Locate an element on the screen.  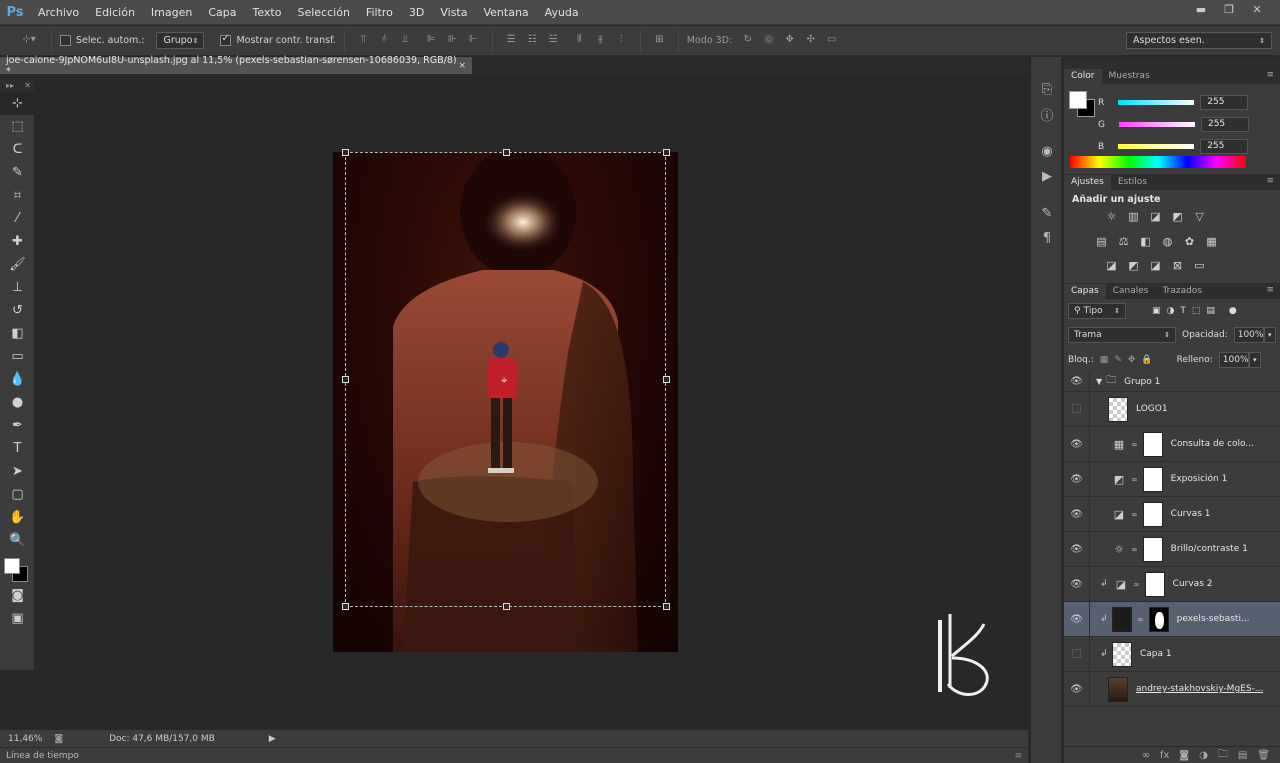
menu-item-4: Texto is located at coordinates (267, 12).